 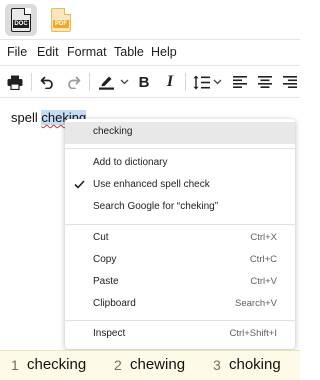 I want to click on menu-edit: Edit, so click(x=48, y=52).